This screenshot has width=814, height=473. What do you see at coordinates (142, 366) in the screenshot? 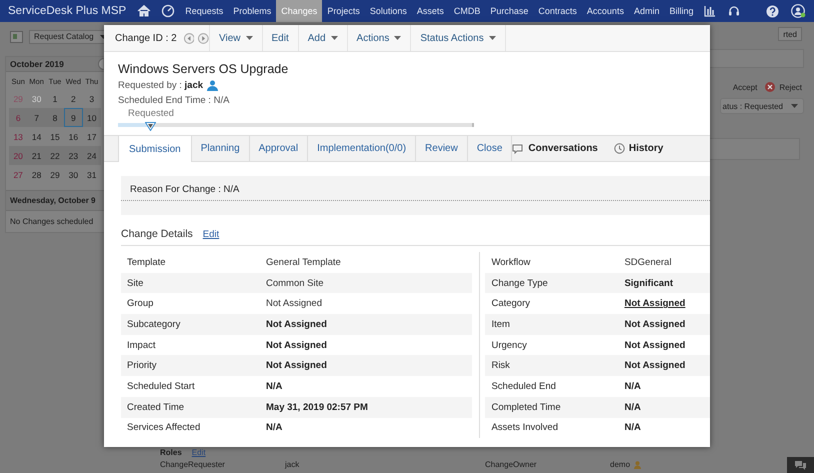
I see `field-label: Priority` at bounding box center [142, 366].